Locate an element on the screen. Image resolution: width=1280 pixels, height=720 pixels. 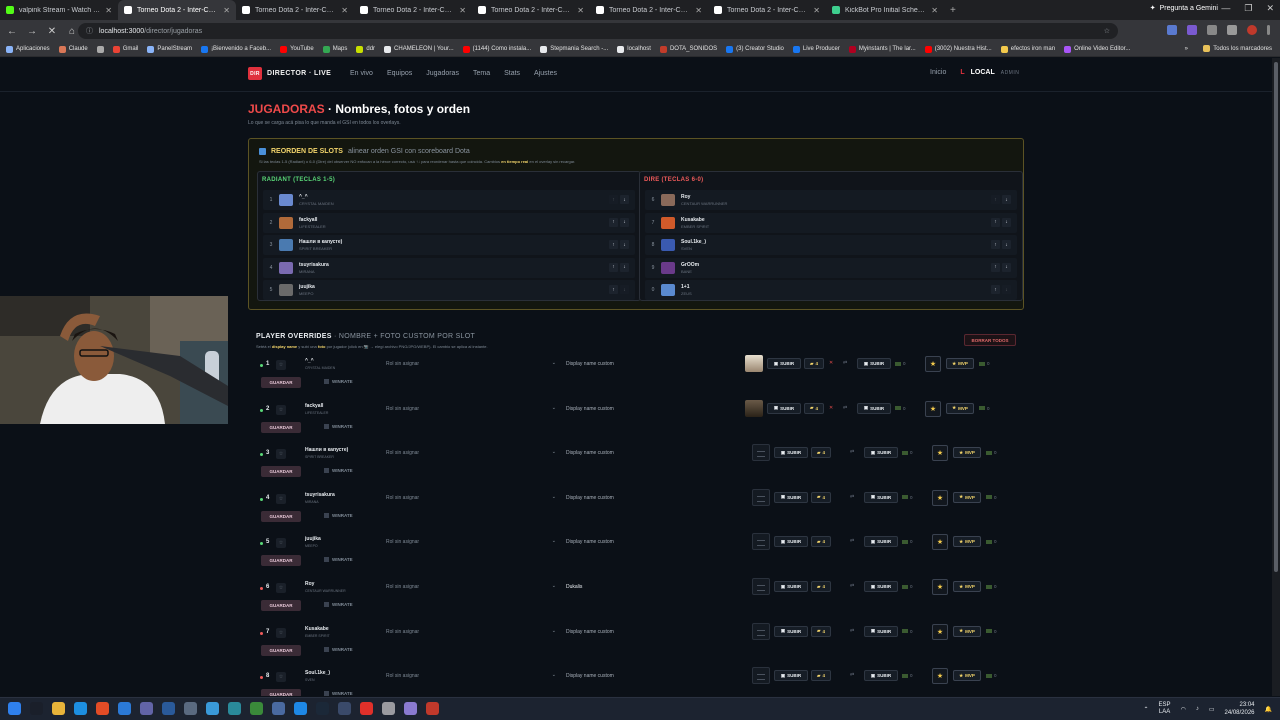
bookmark-item: ddr is located at coordinates (365, 49).